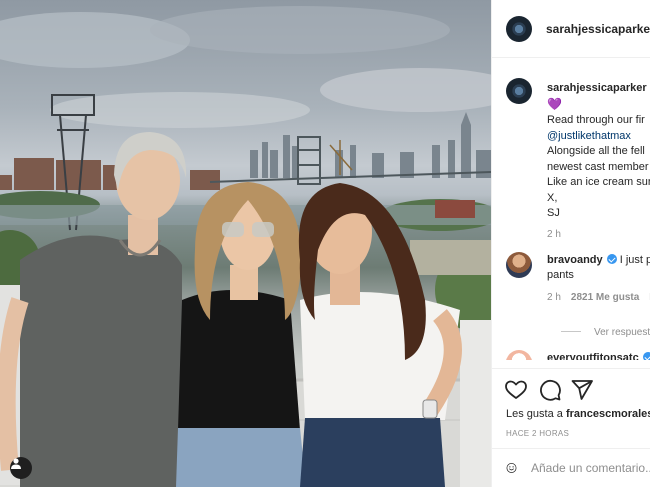 This screenshot has height=487, width=650. Describe the element at coordinates (553, 213) in the screenshot. I see `caption-line: SJ` at that location.